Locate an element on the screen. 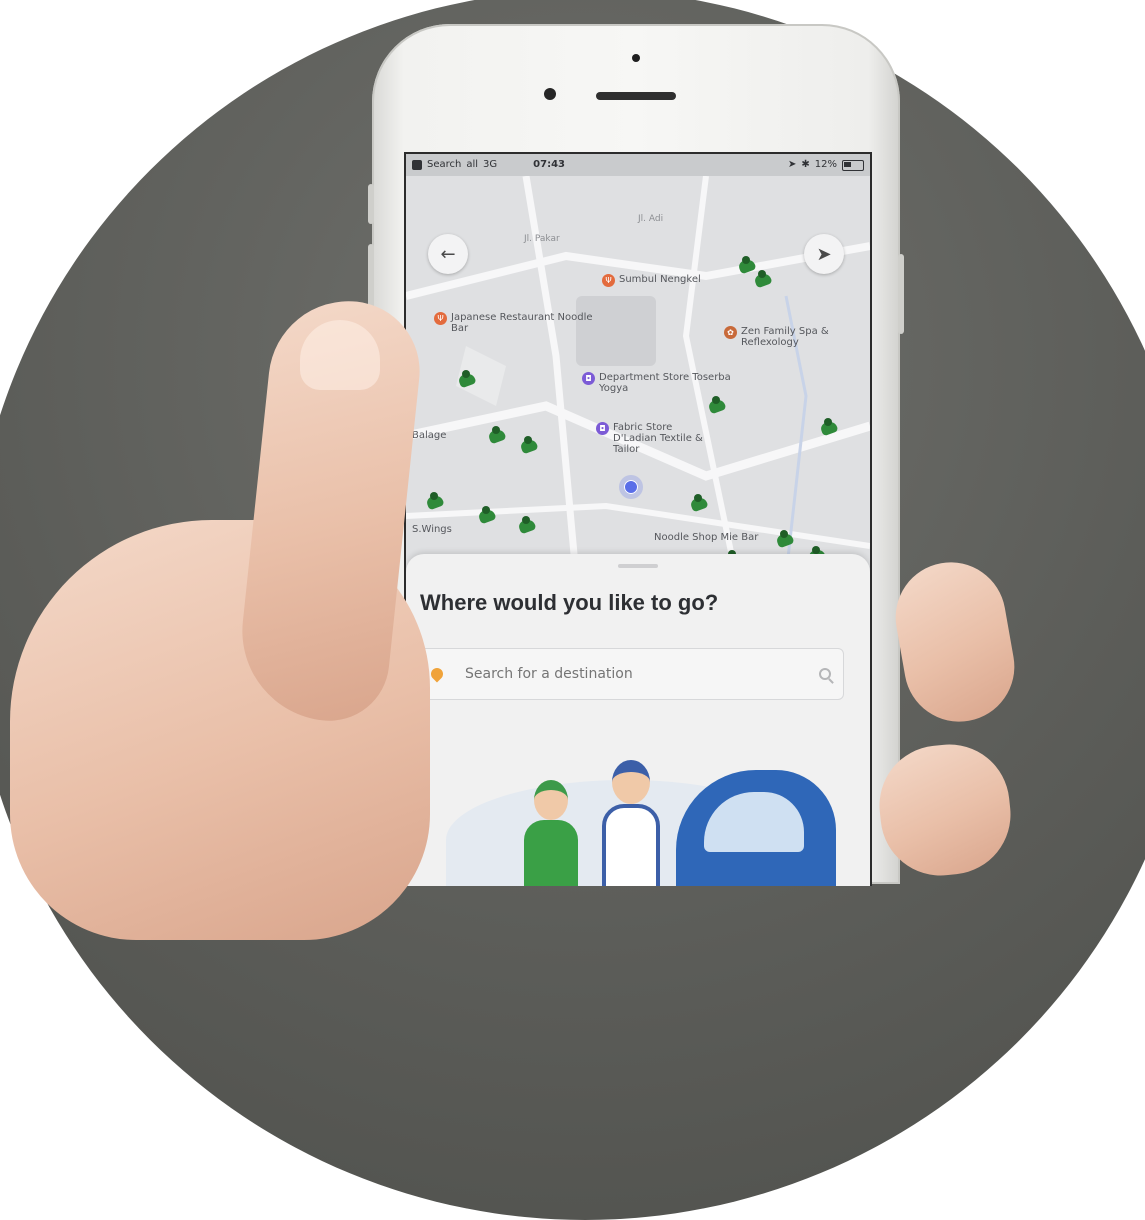 Image resolution: width=1145 pixels, height=1220 pixels. map-poi: ◘ Fabric Store D'Ladian Textile & Tailor is located at coordinates (656, 438).